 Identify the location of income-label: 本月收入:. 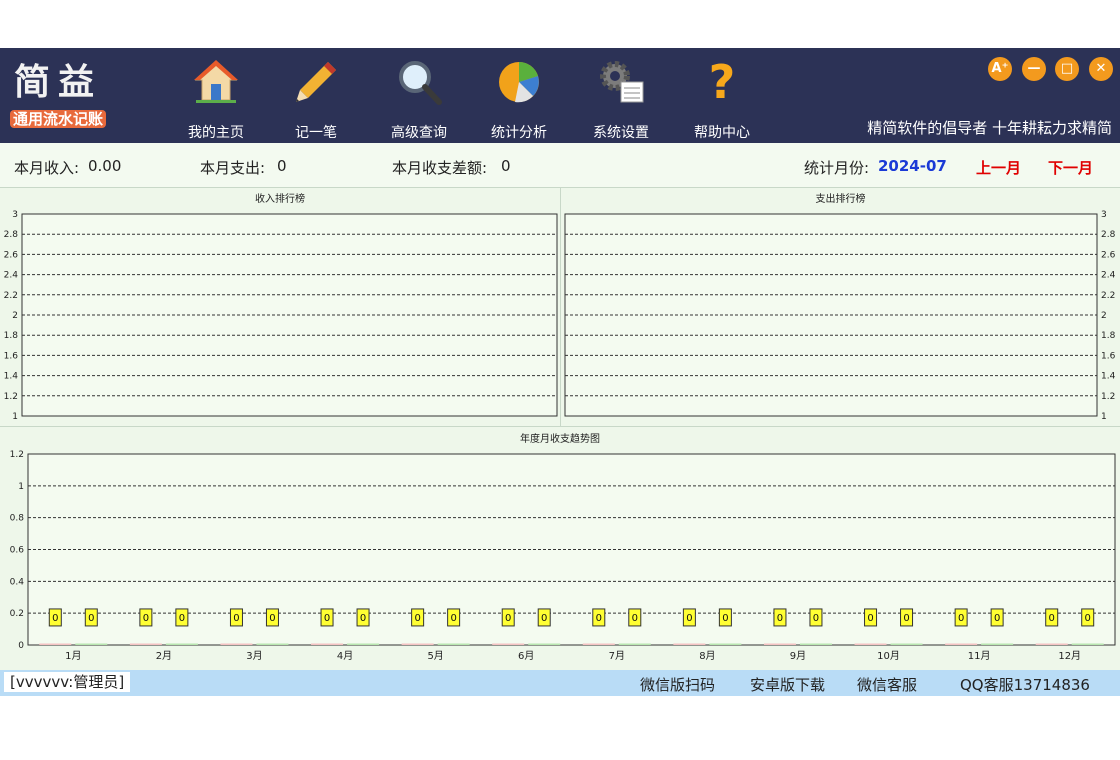
(47, 168).